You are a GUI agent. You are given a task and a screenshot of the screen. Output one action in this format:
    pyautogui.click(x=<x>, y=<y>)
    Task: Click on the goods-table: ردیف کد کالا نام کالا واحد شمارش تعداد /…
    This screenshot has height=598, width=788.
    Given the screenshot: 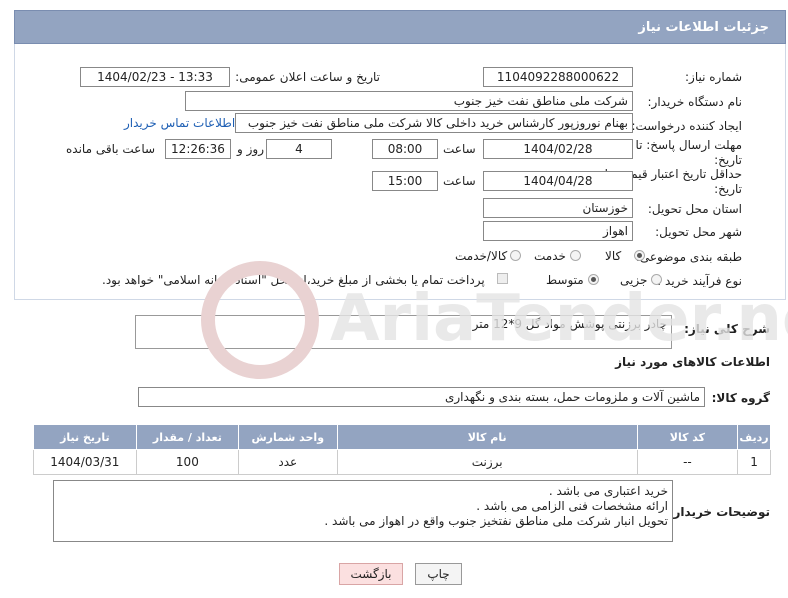 What is the action you would take?
    pyautogui.click(x=402, y=449)
    